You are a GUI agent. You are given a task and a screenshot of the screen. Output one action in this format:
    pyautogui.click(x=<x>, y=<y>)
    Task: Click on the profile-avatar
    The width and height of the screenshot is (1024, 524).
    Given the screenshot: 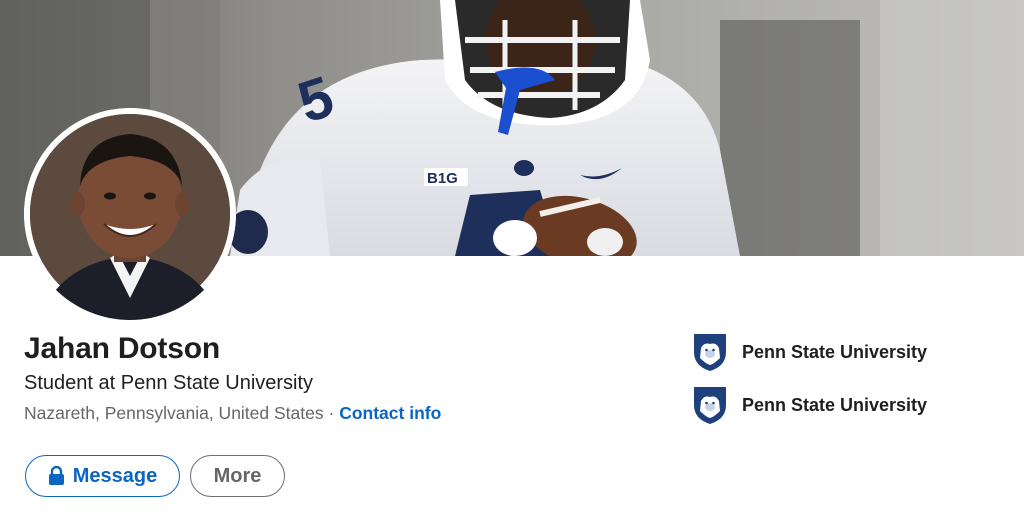 What is the action you would take?
    pyautogui.click(x=130, y=214)
    